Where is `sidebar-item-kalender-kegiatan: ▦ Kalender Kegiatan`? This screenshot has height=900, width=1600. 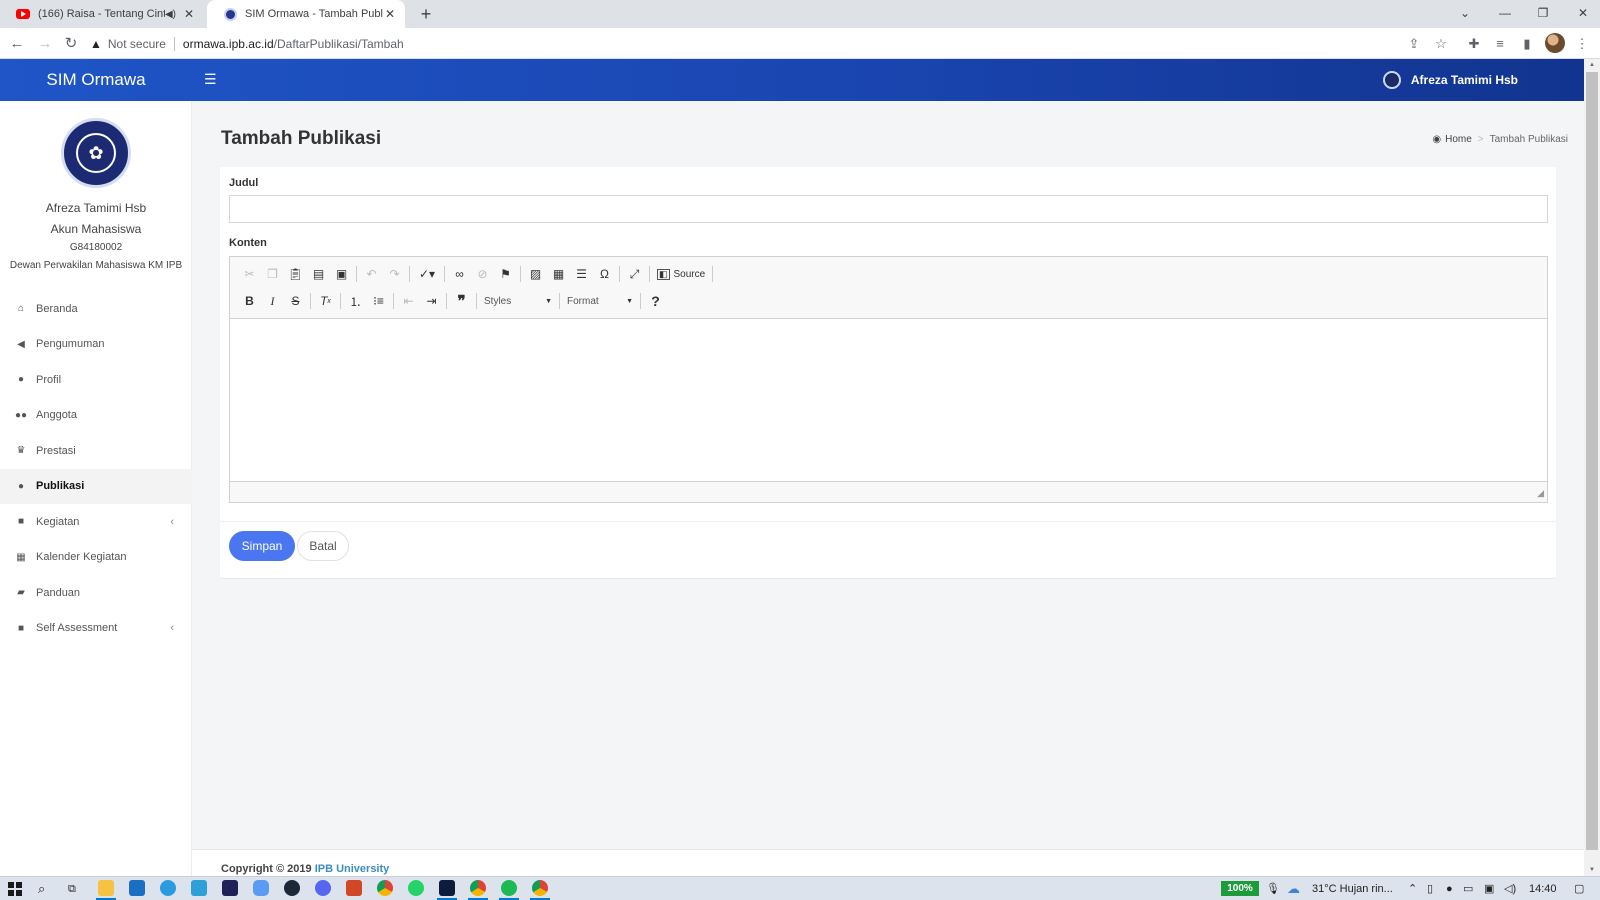 sidebar-item-kalender-kegiatan: ▦ Kalender Kegiatan is located at coordinates (96, 558).